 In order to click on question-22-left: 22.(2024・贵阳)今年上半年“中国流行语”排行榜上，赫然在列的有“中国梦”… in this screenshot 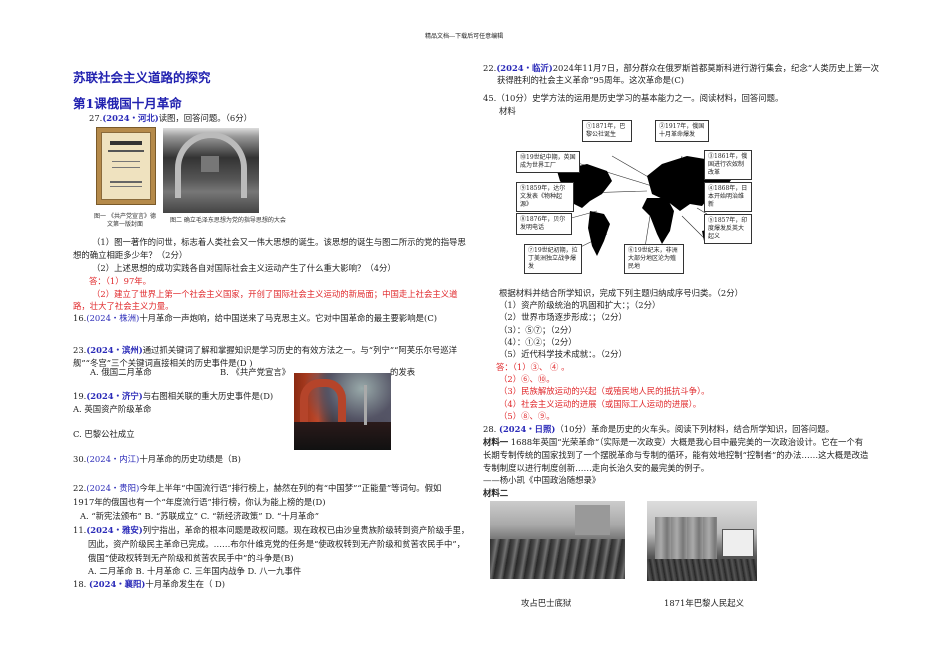, I will do `click(257, 488)`.